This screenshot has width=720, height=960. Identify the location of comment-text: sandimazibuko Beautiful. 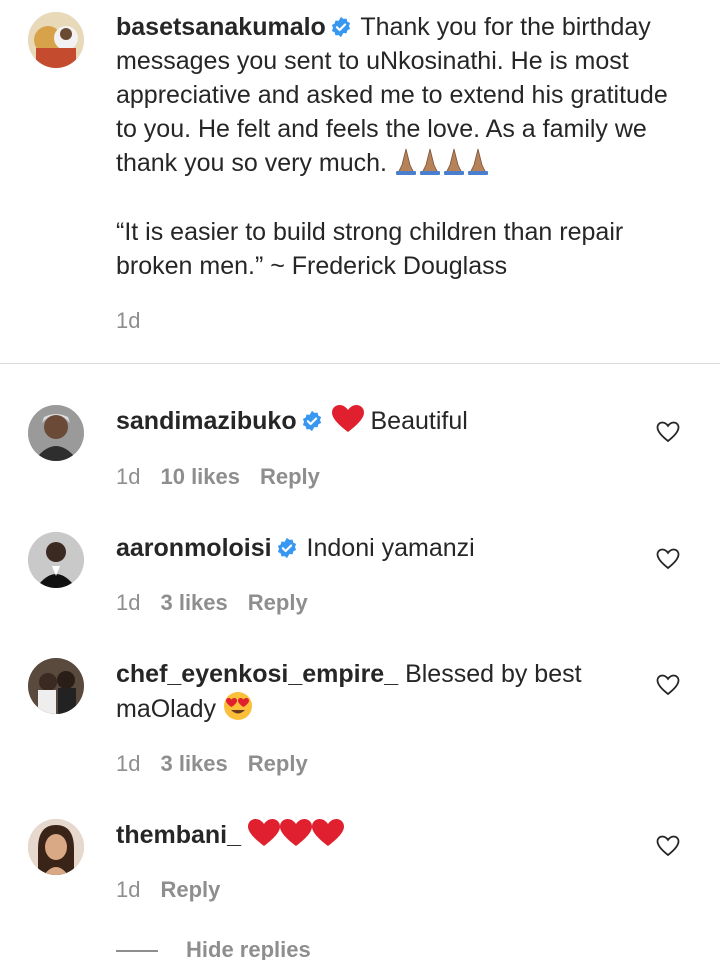
(402, 421).